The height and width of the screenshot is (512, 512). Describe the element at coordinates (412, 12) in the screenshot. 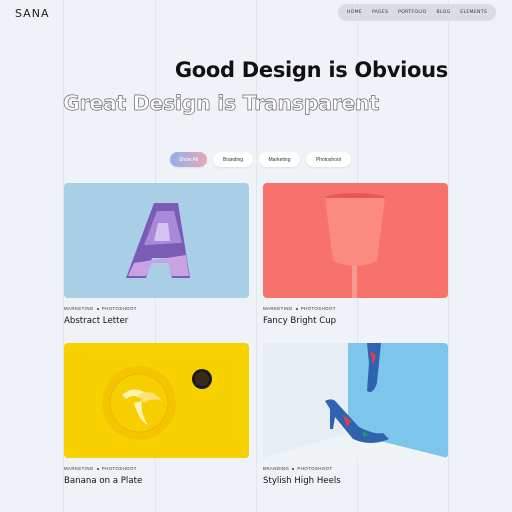

I see `nav-item-portfolio: PORTFOLIO` at that location.